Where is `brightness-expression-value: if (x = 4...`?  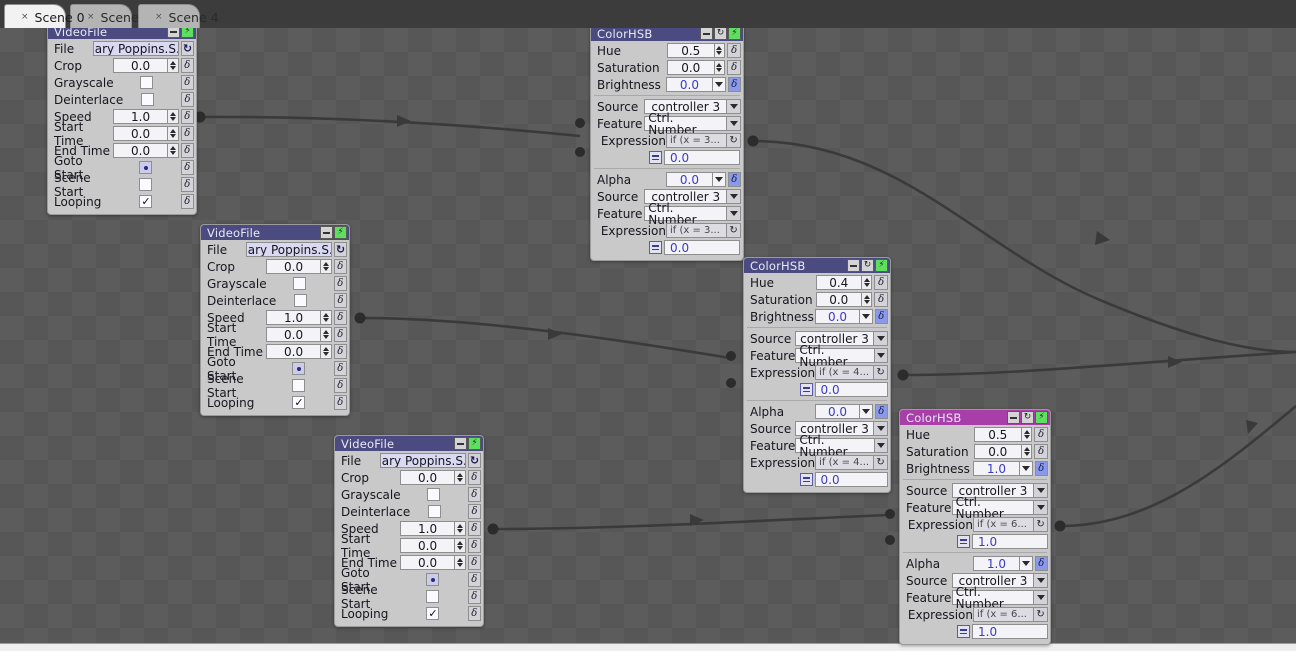 brightness-expression-value: if (x = 4... is located at coordinates (845, 372).